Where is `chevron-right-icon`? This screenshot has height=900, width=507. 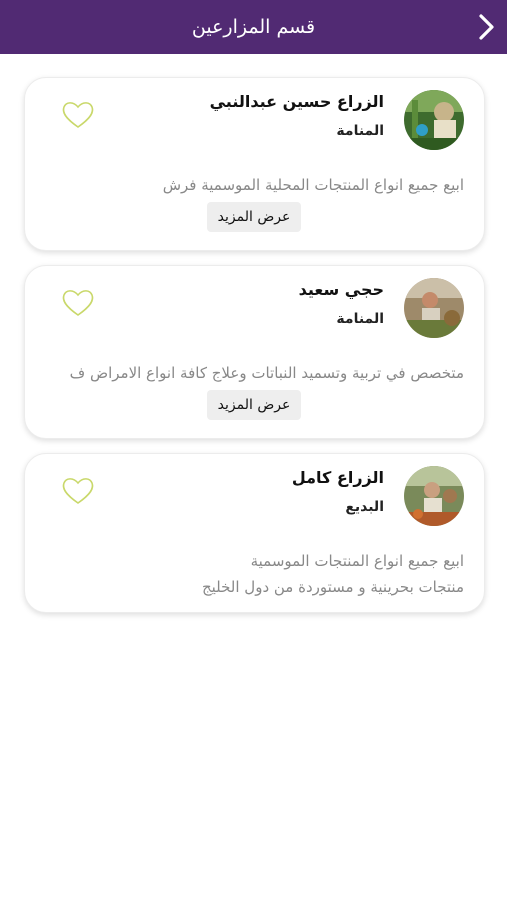 chevron-right-icon is located at coordinates (486, 27).